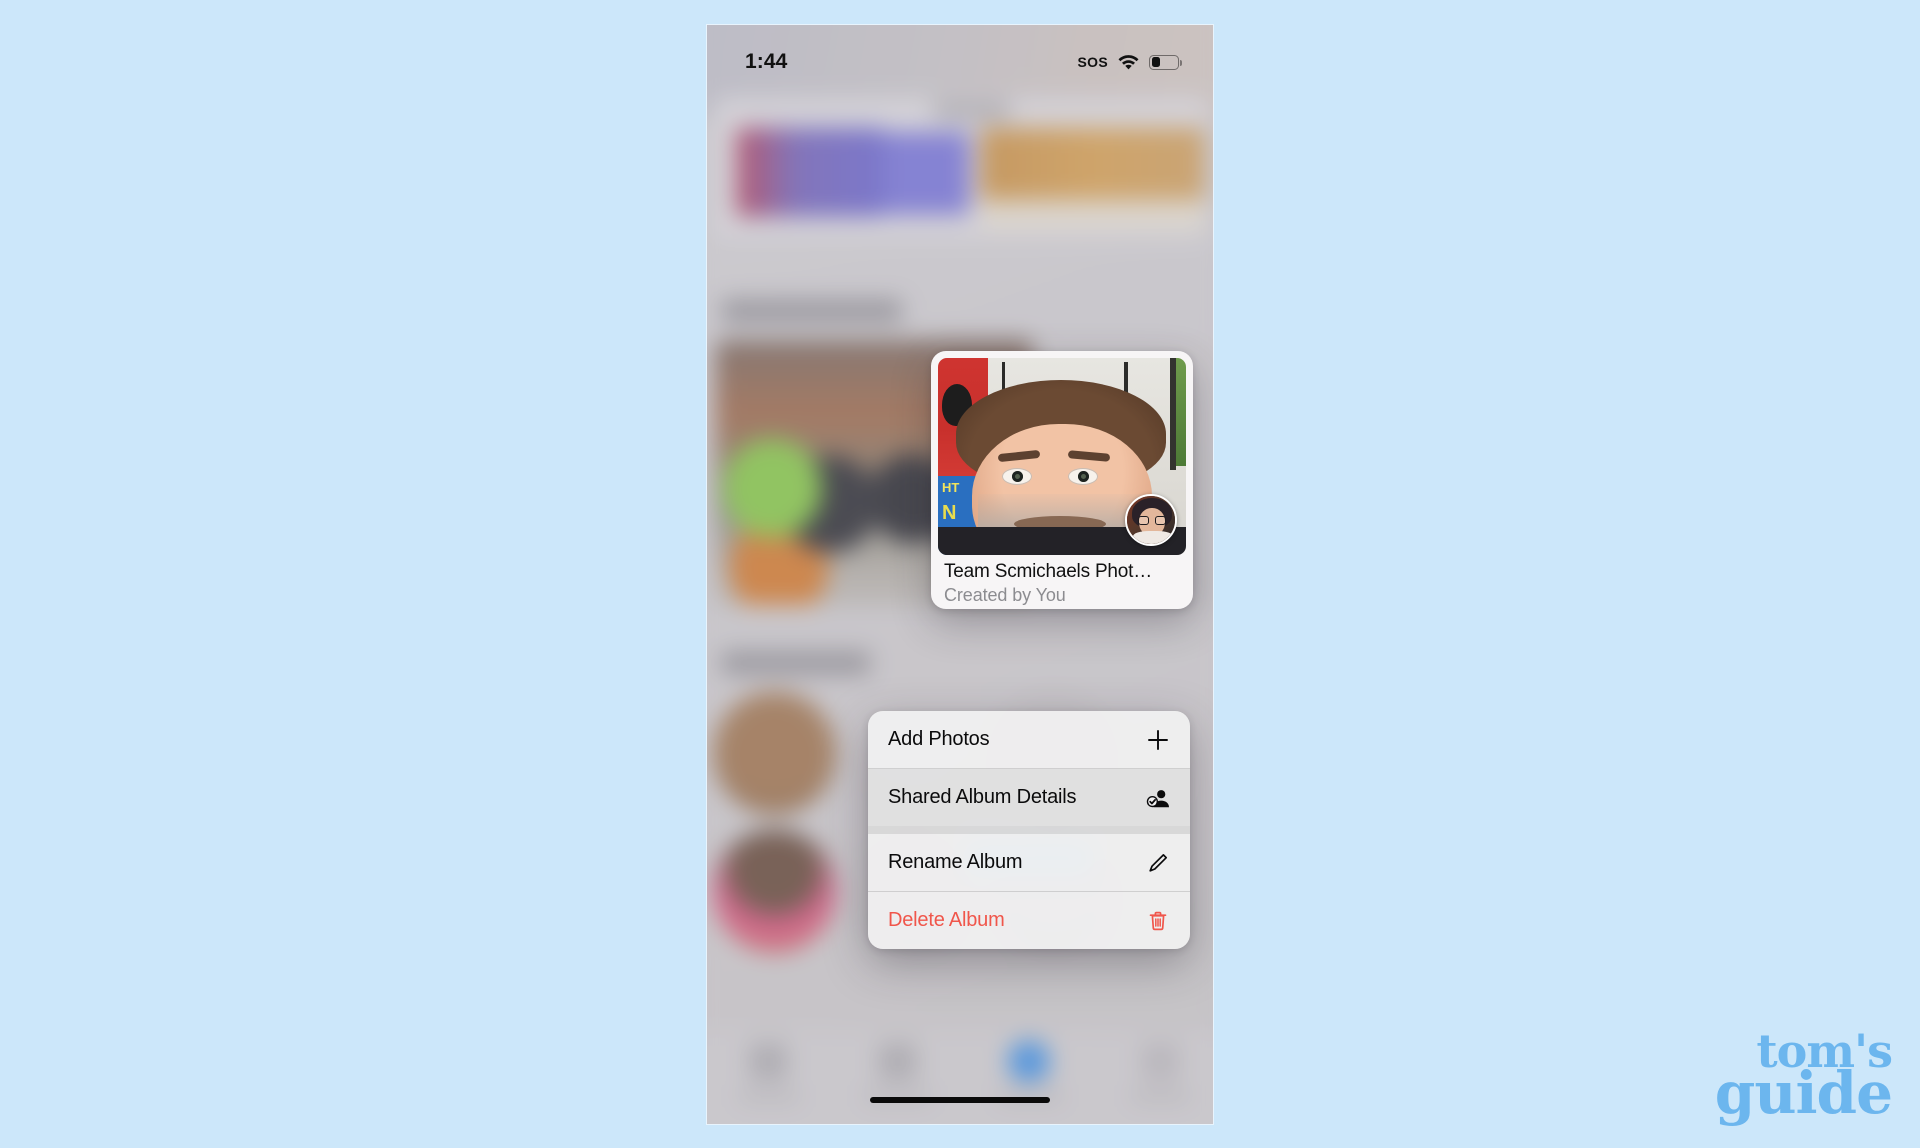  What do you see at coordinates (1062, 456) in the screenshot?
I see `album-cover-photo` at bounding box center [1062, 456].